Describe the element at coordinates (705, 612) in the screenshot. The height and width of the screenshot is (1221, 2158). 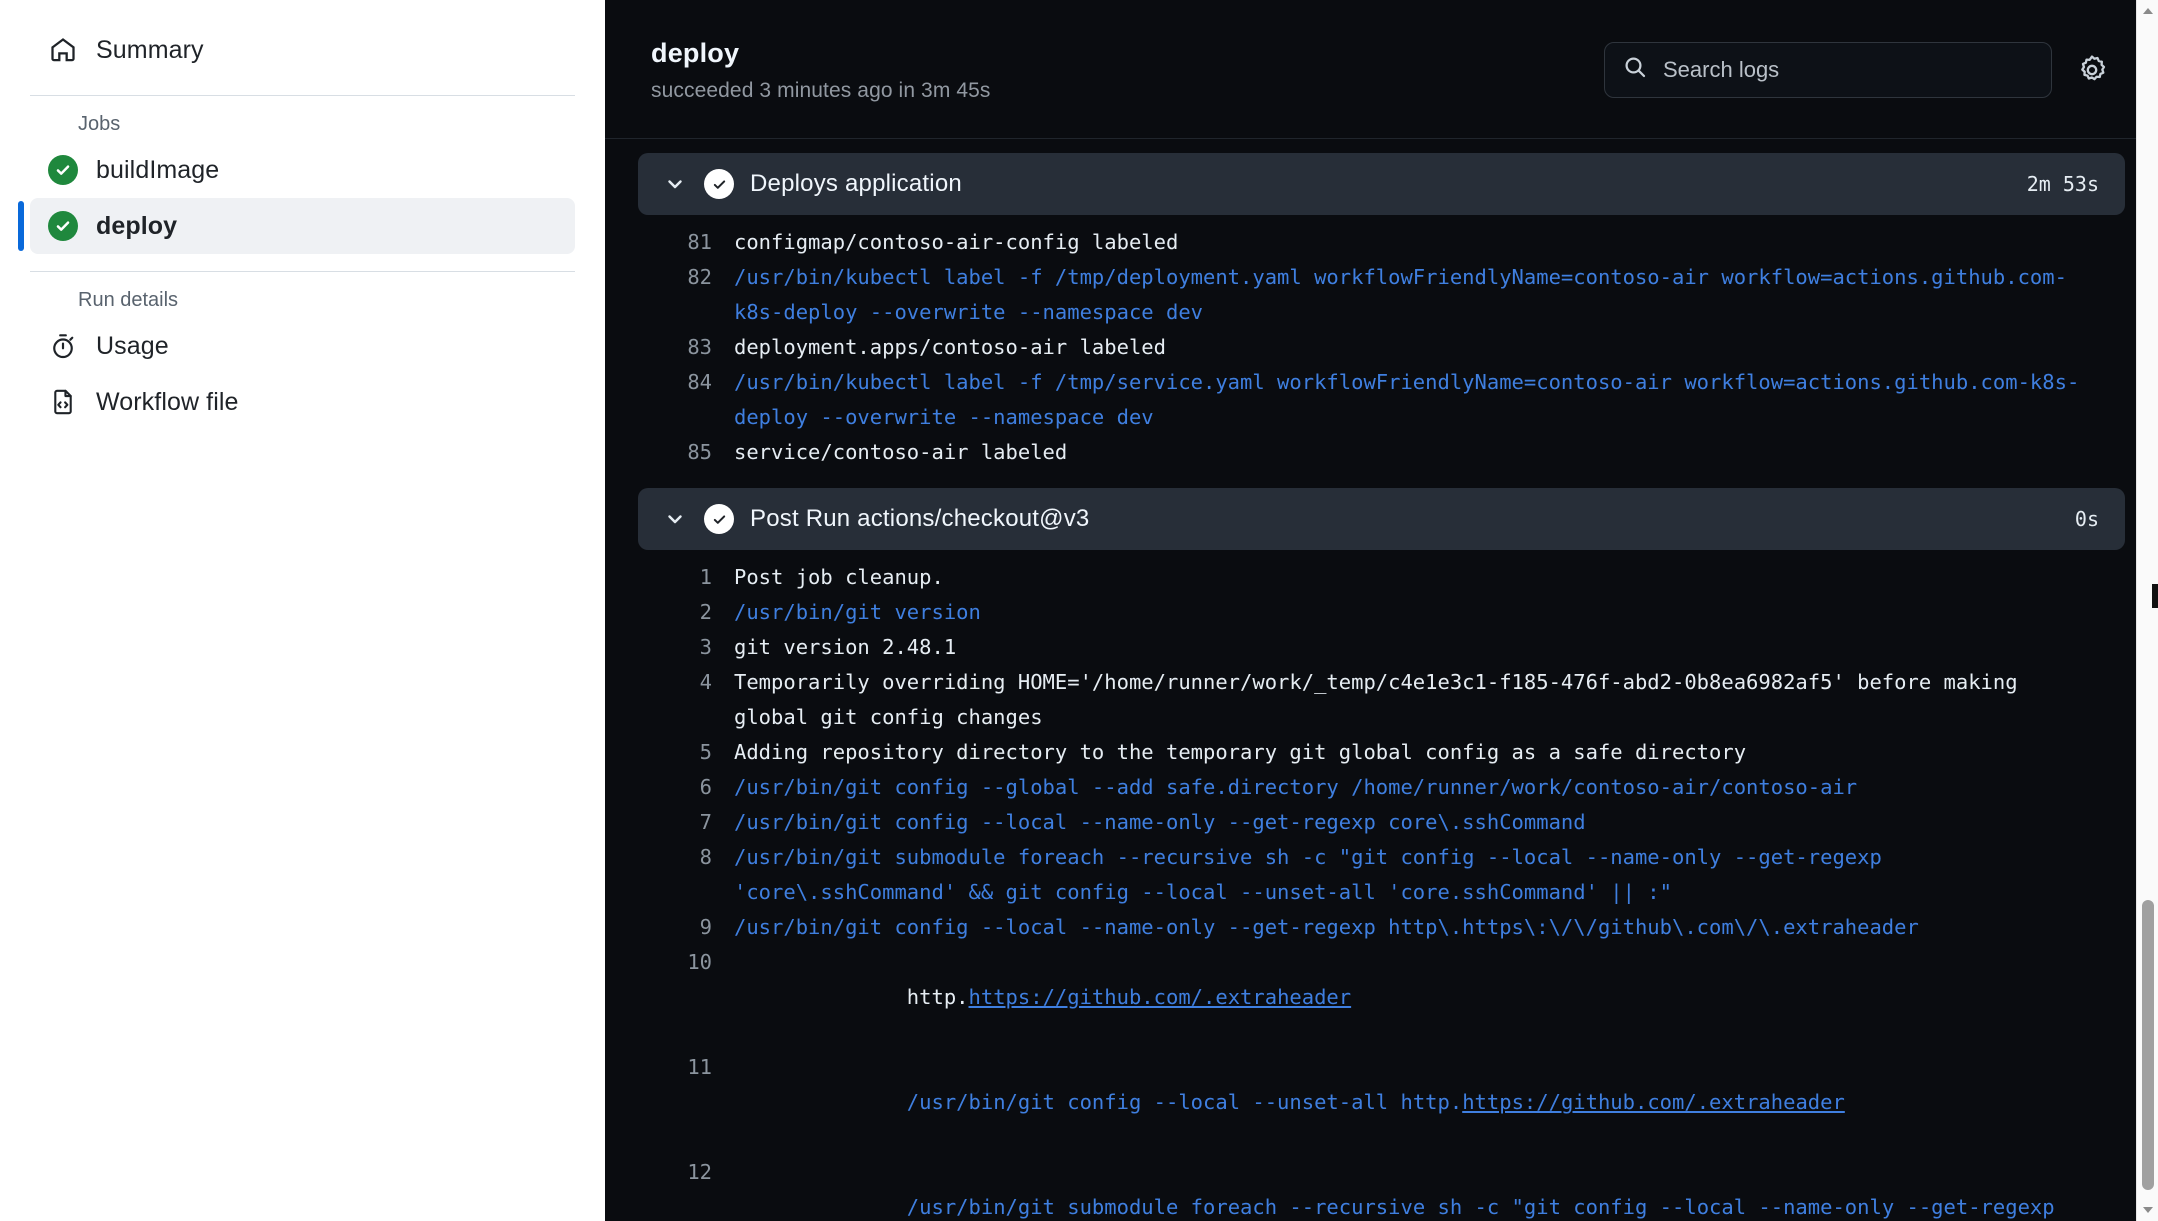
I see `log-line-number: 2` at that location.